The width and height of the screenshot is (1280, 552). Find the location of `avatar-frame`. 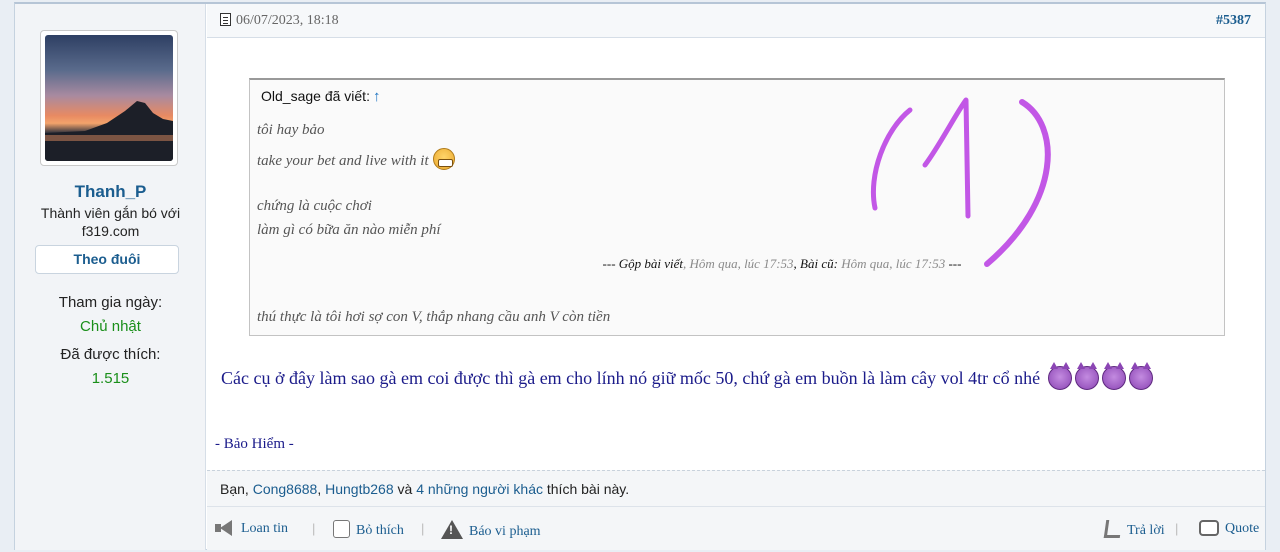

avatar-frame is located at coordinates (109, 98).